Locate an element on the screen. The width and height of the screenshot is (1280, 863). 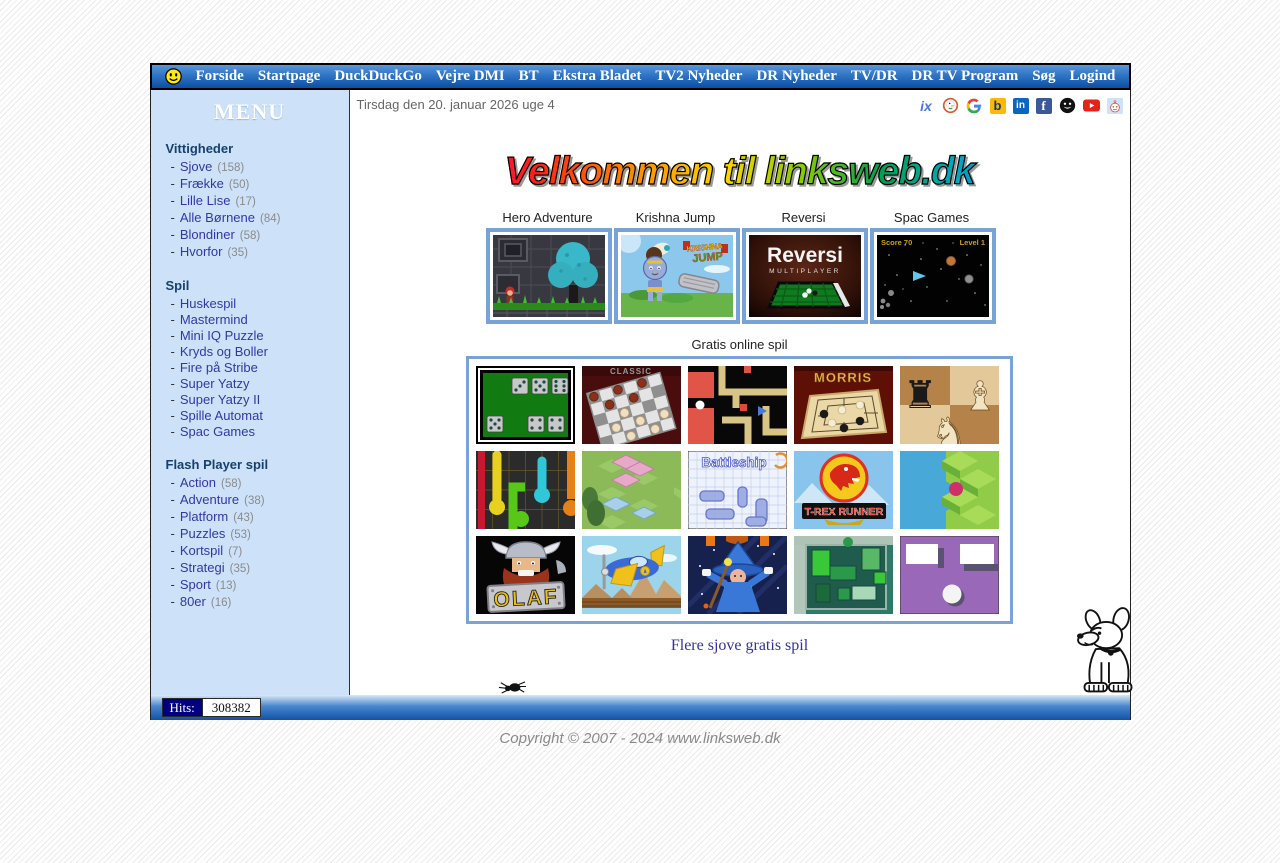
game-tile-yatzy-dice is located at coordinates (525, 405).